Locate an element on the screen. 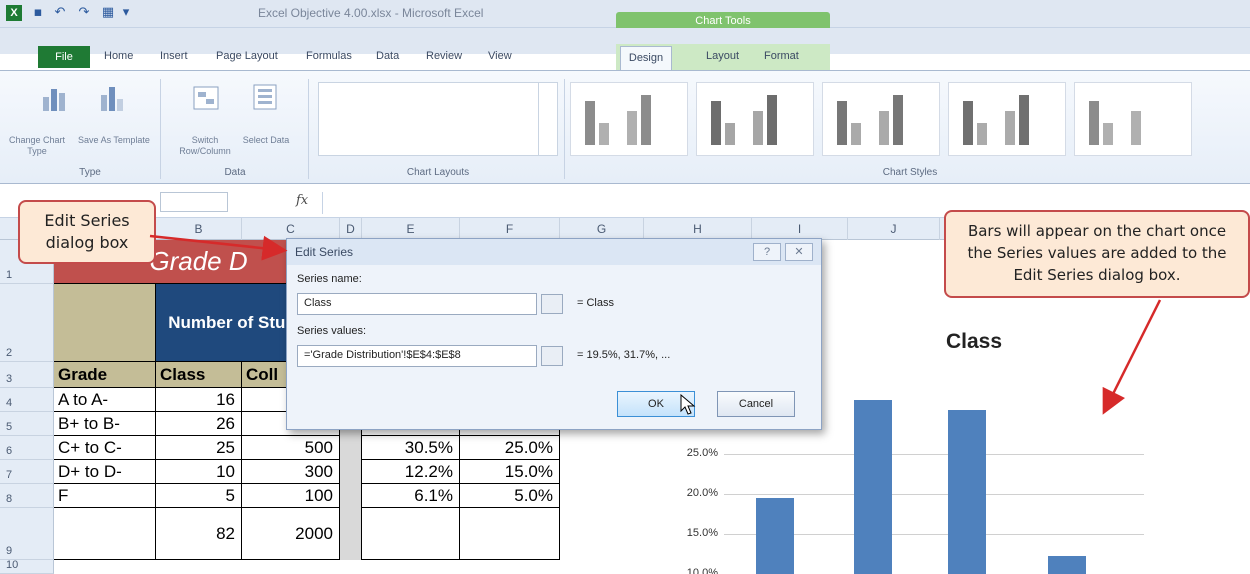  chart-y-tick-label: 15.0% is located at coordinates (702, 533).